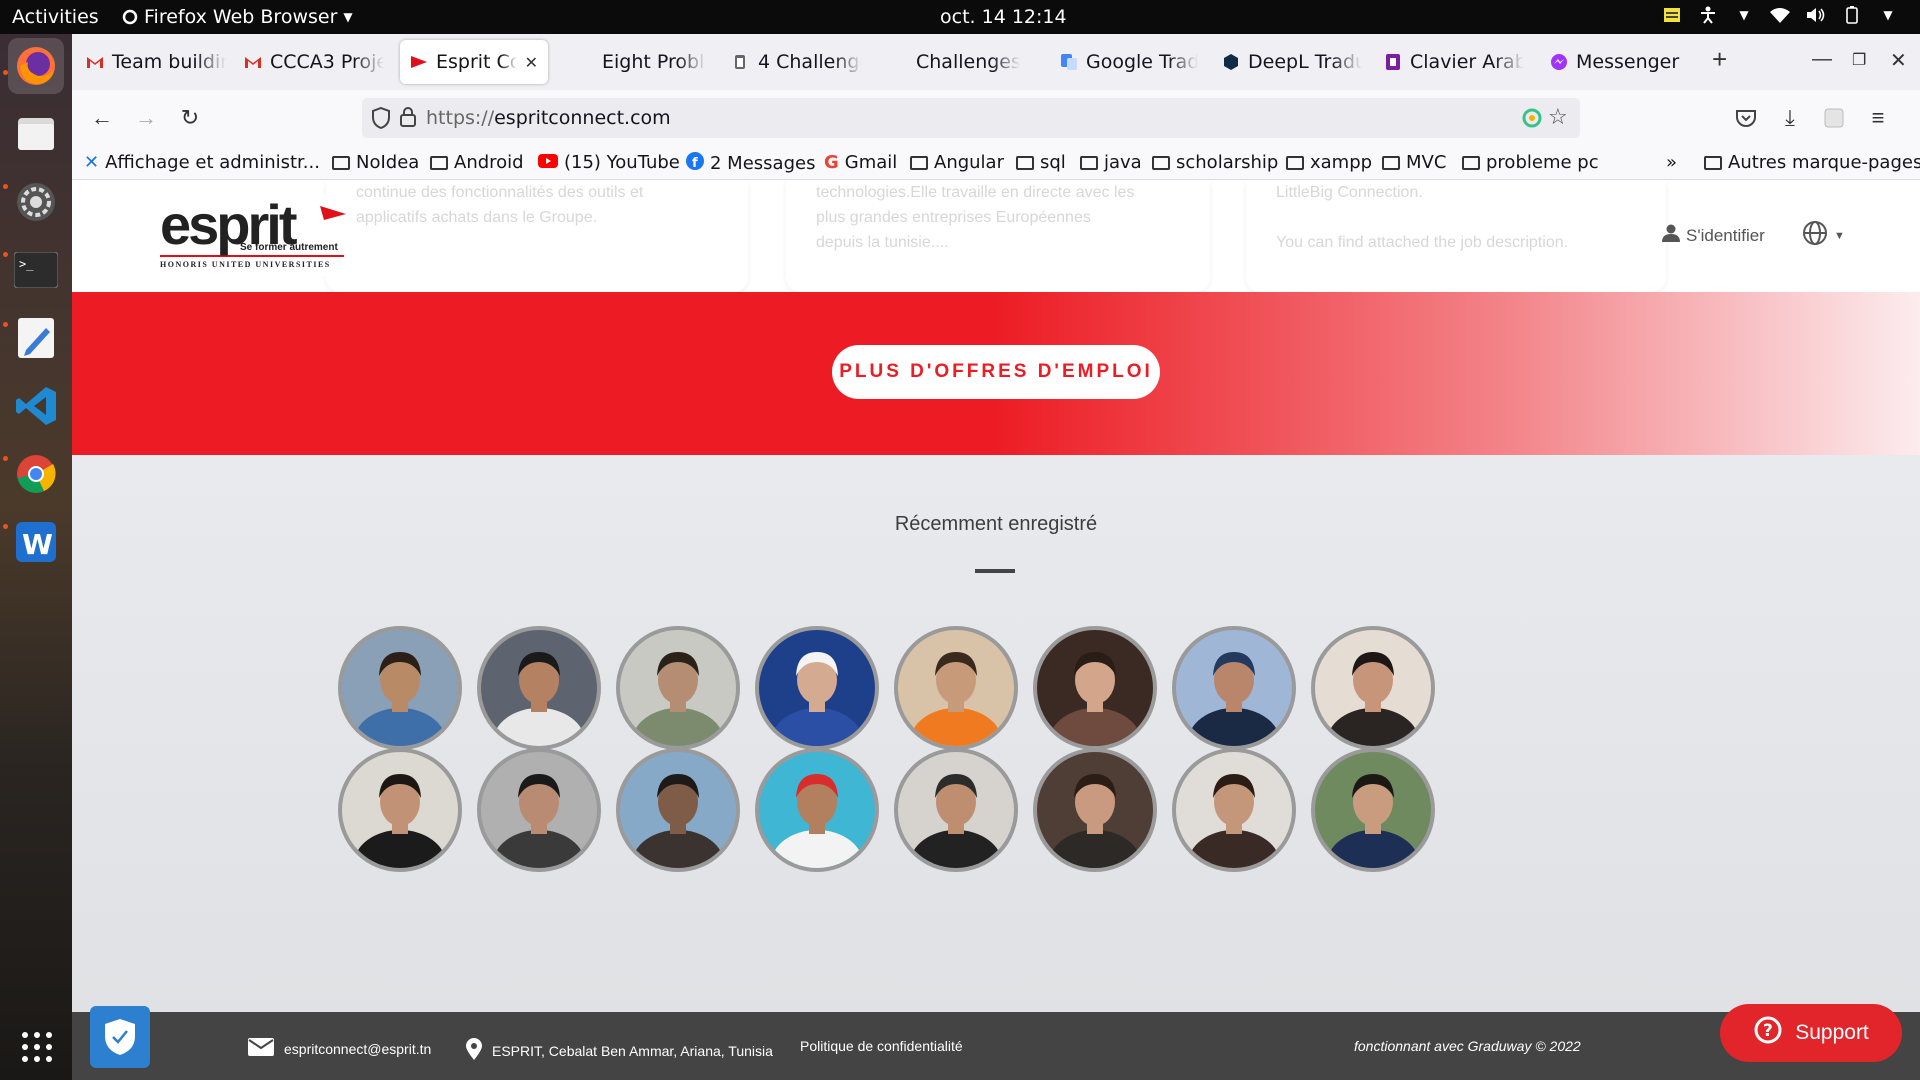  What do you see at coordinates (810, 62) in the screenshot?
I see `tab-label: 4 Challenges` at bounding box center [810, 62].